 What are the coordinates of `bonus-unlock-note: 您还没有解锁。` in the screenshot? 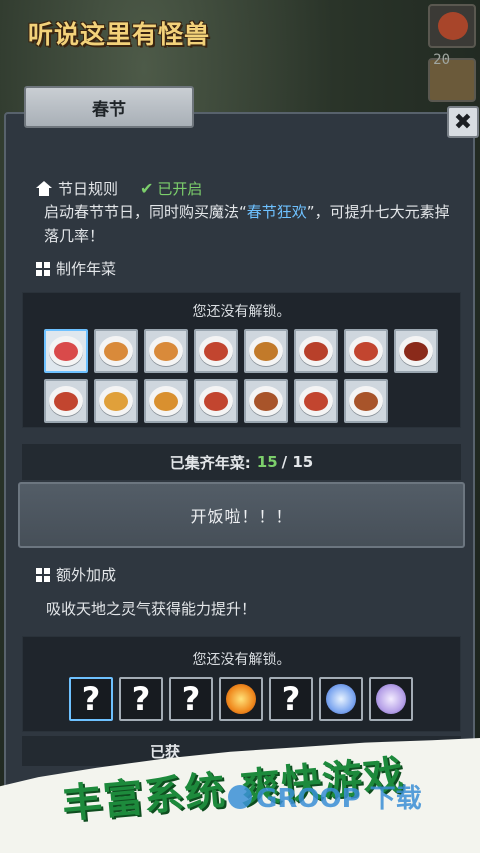 It's located at (241, 660).